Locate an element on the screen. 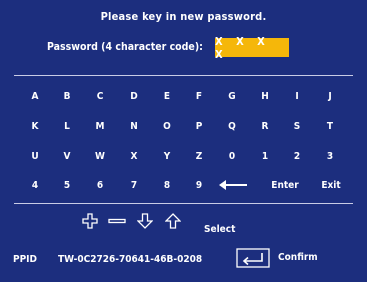  up-arrow-icon is located at coordinates (173, 221).